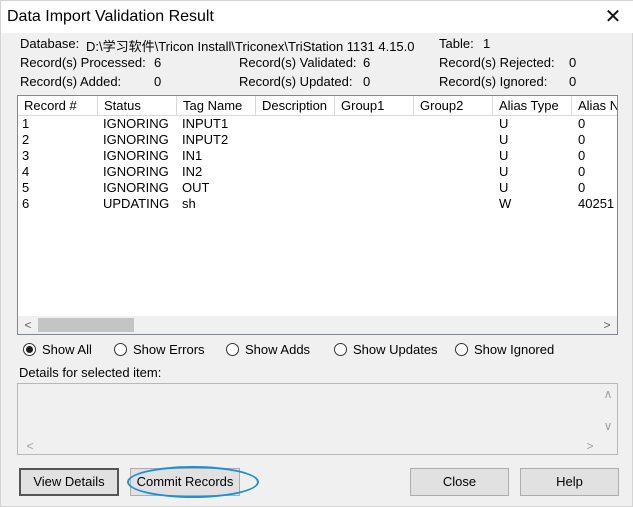  Describe the element at coordinates (296, 81) in the screenshot. I see `updated-label: Record(s) Updated:` at that location.